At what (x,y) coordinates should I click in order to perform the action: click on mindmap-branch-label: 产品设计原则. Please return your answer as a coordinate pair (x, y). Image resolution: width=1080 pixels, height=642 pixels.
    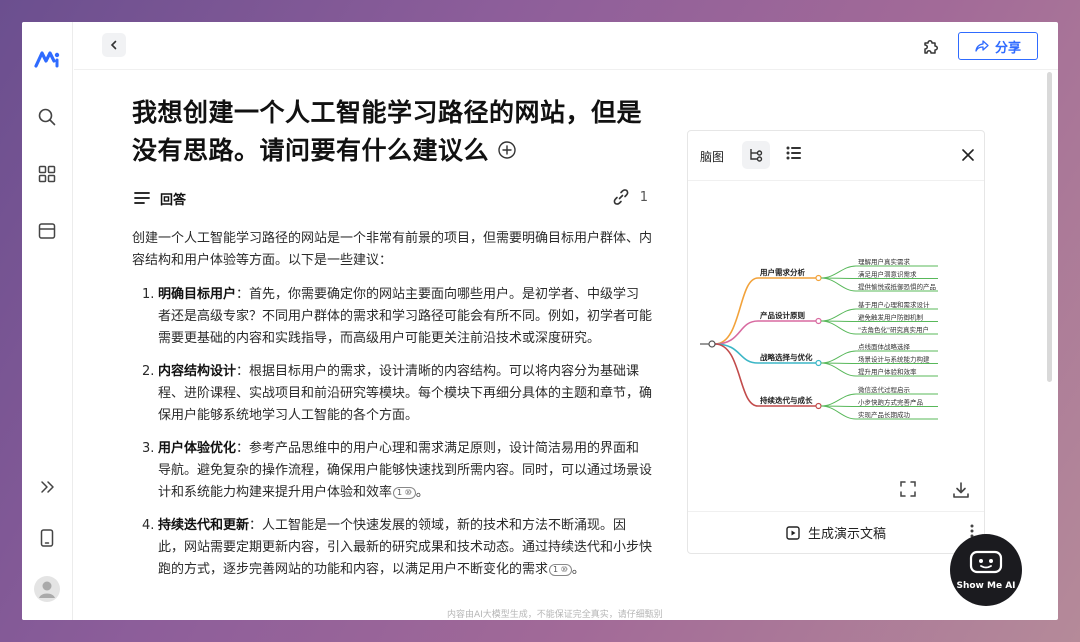
    Looking at the image, I should click on (782, 315).